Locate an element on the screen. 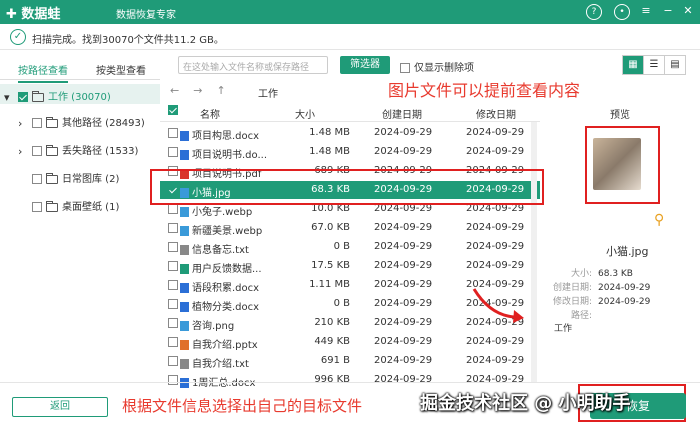  search-input: 在这处输入文件名称或保存路径 is located at coordinates (253, 65).